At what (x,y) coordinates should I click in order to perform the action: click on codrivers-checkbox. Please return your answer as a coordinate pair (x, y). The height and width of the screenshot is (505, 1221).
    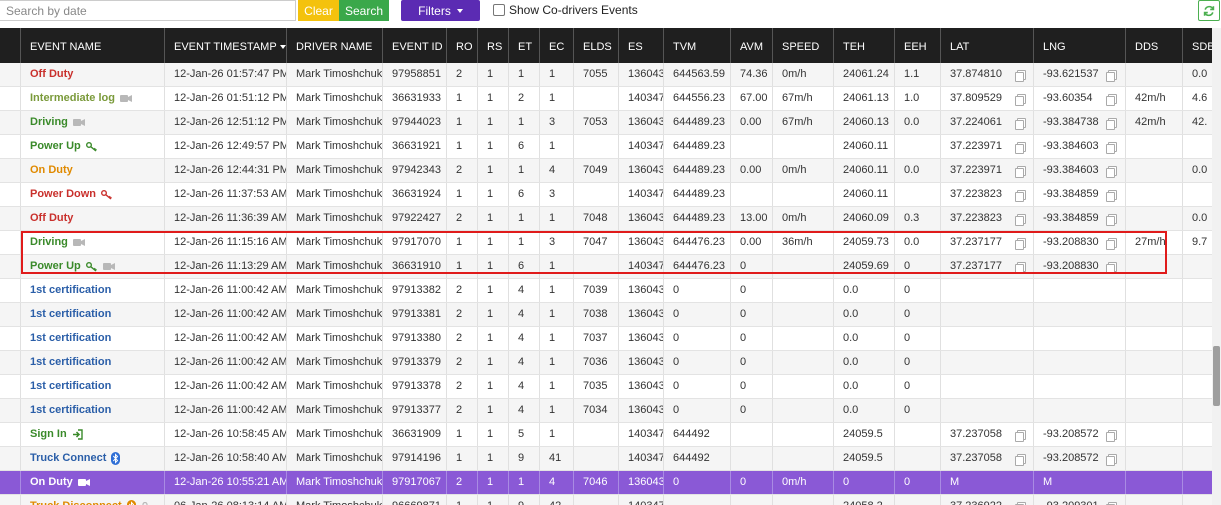
    Looking at the image, I should click on (499, 10).